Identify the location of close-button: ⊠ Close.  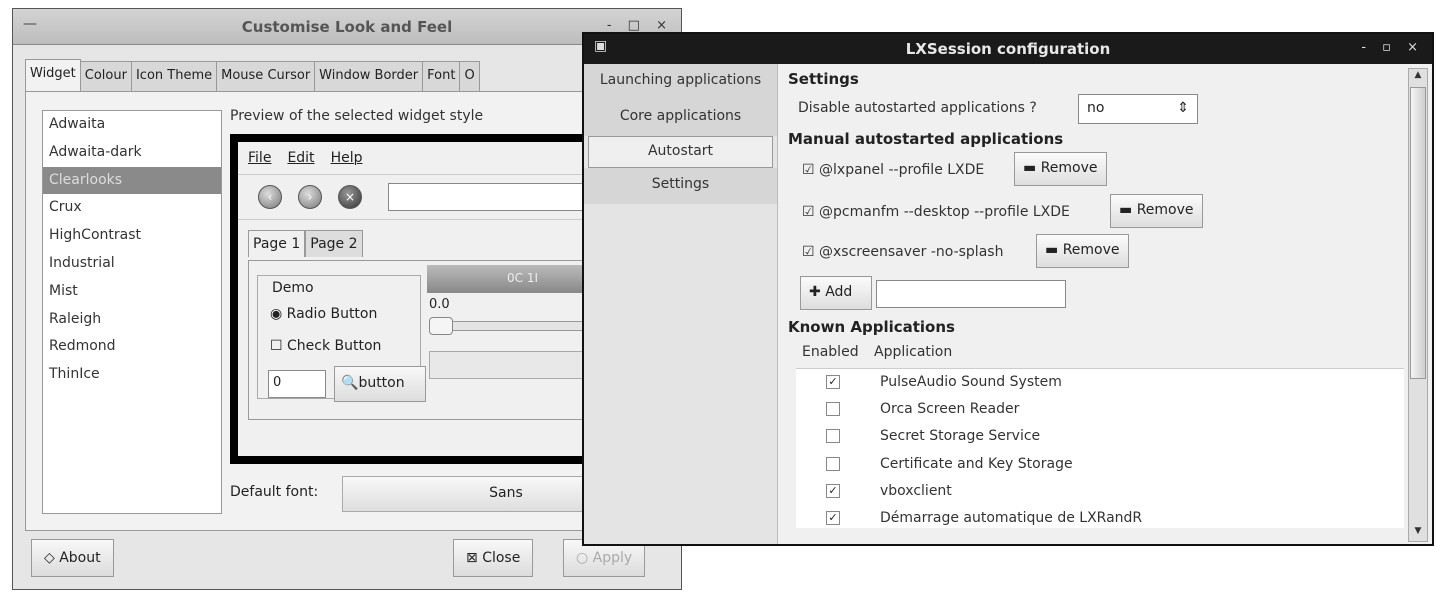
(493, 558).